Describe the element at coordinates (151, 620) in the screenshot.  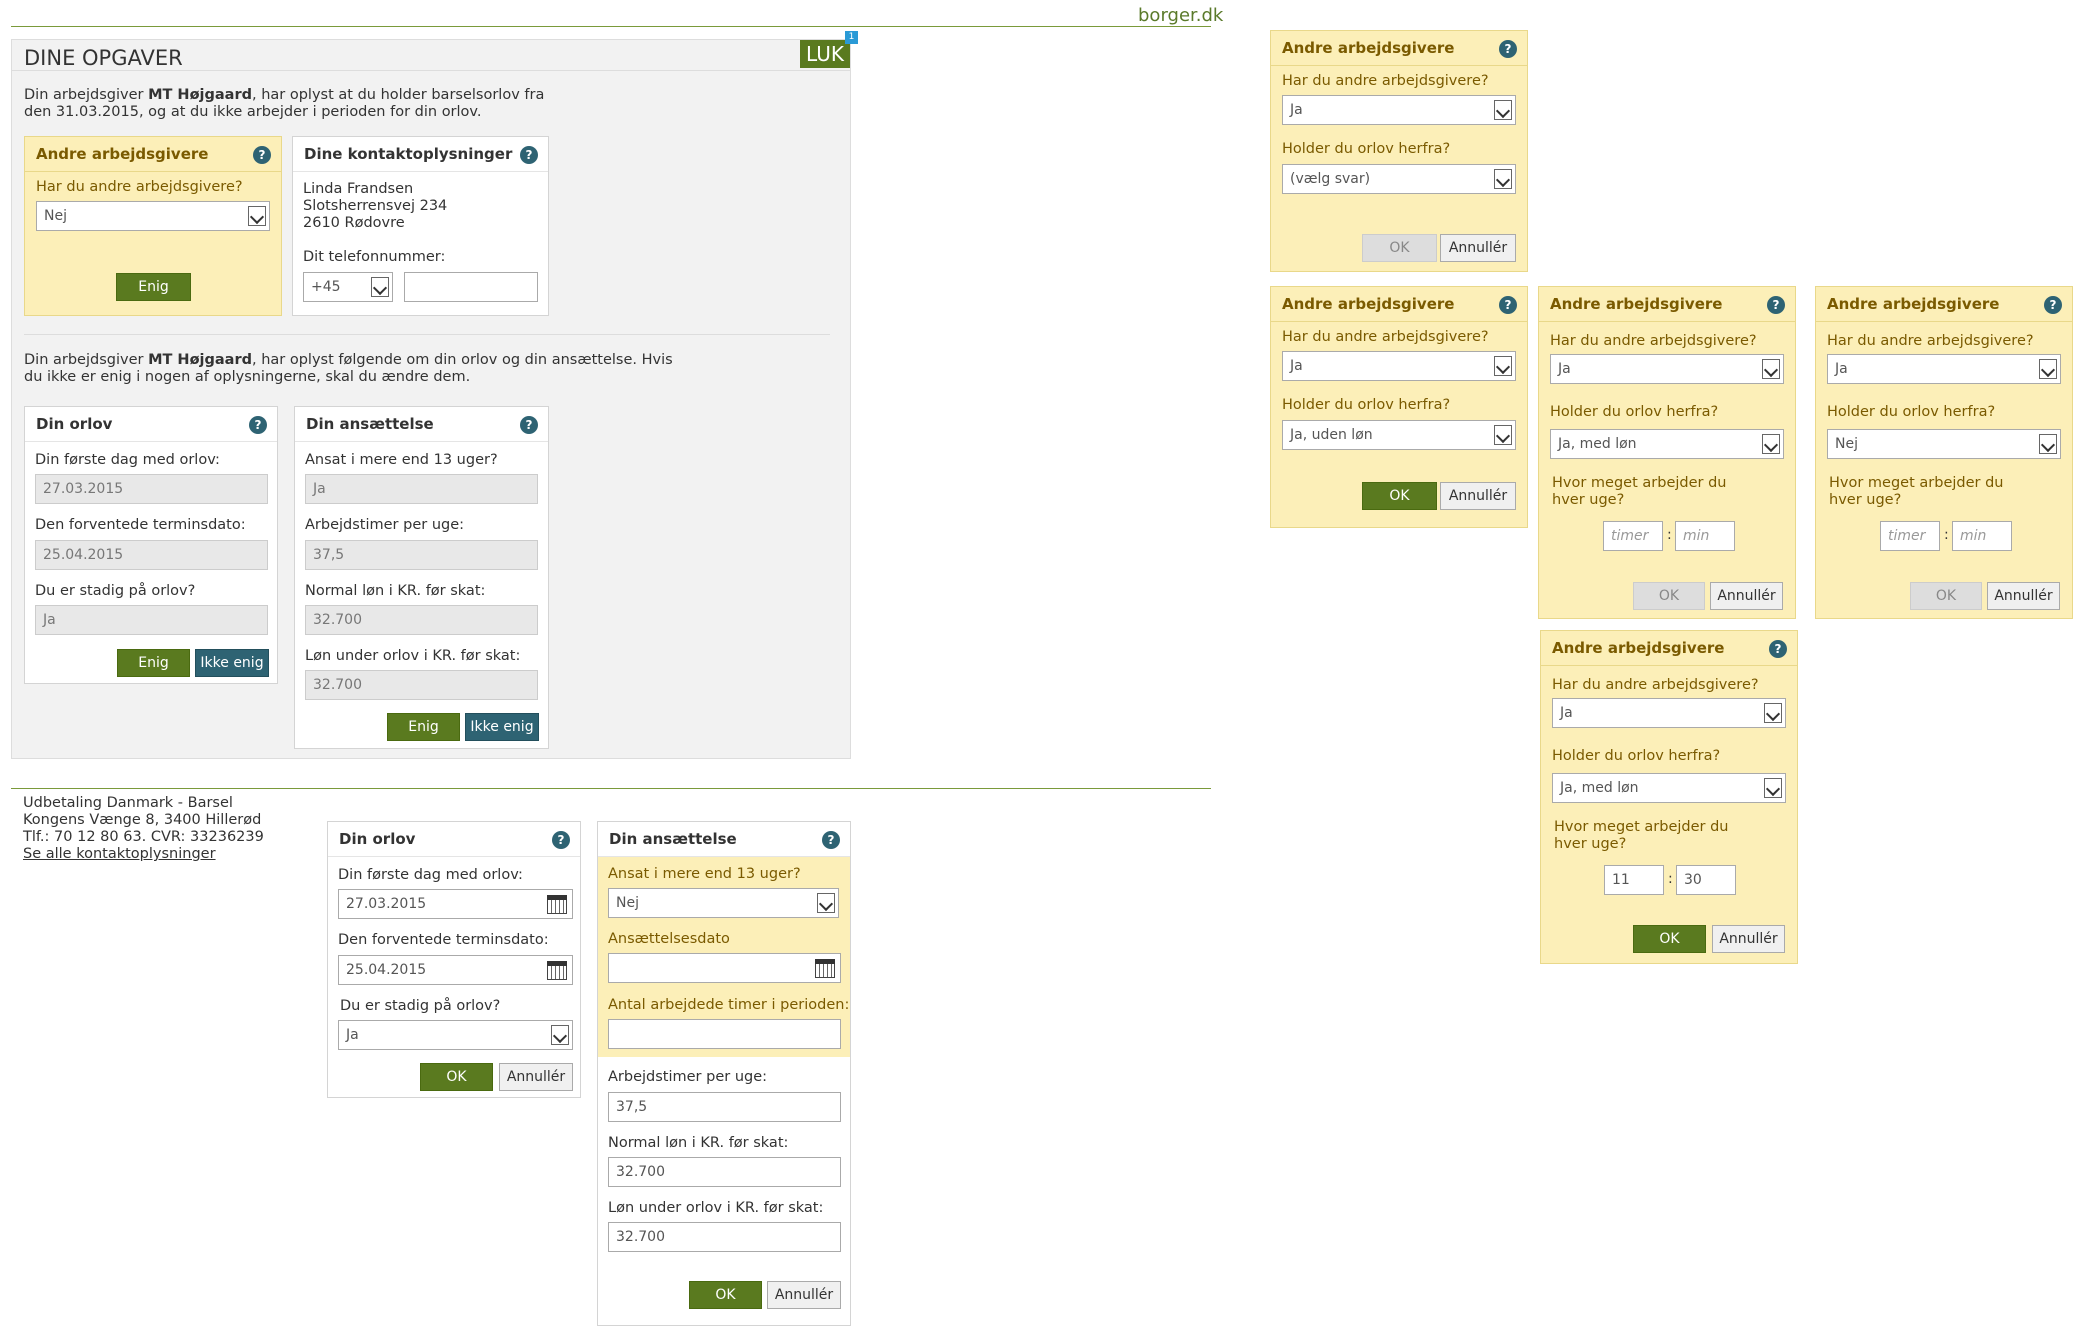
I see `still-on-leave-field: Ja` at that location.